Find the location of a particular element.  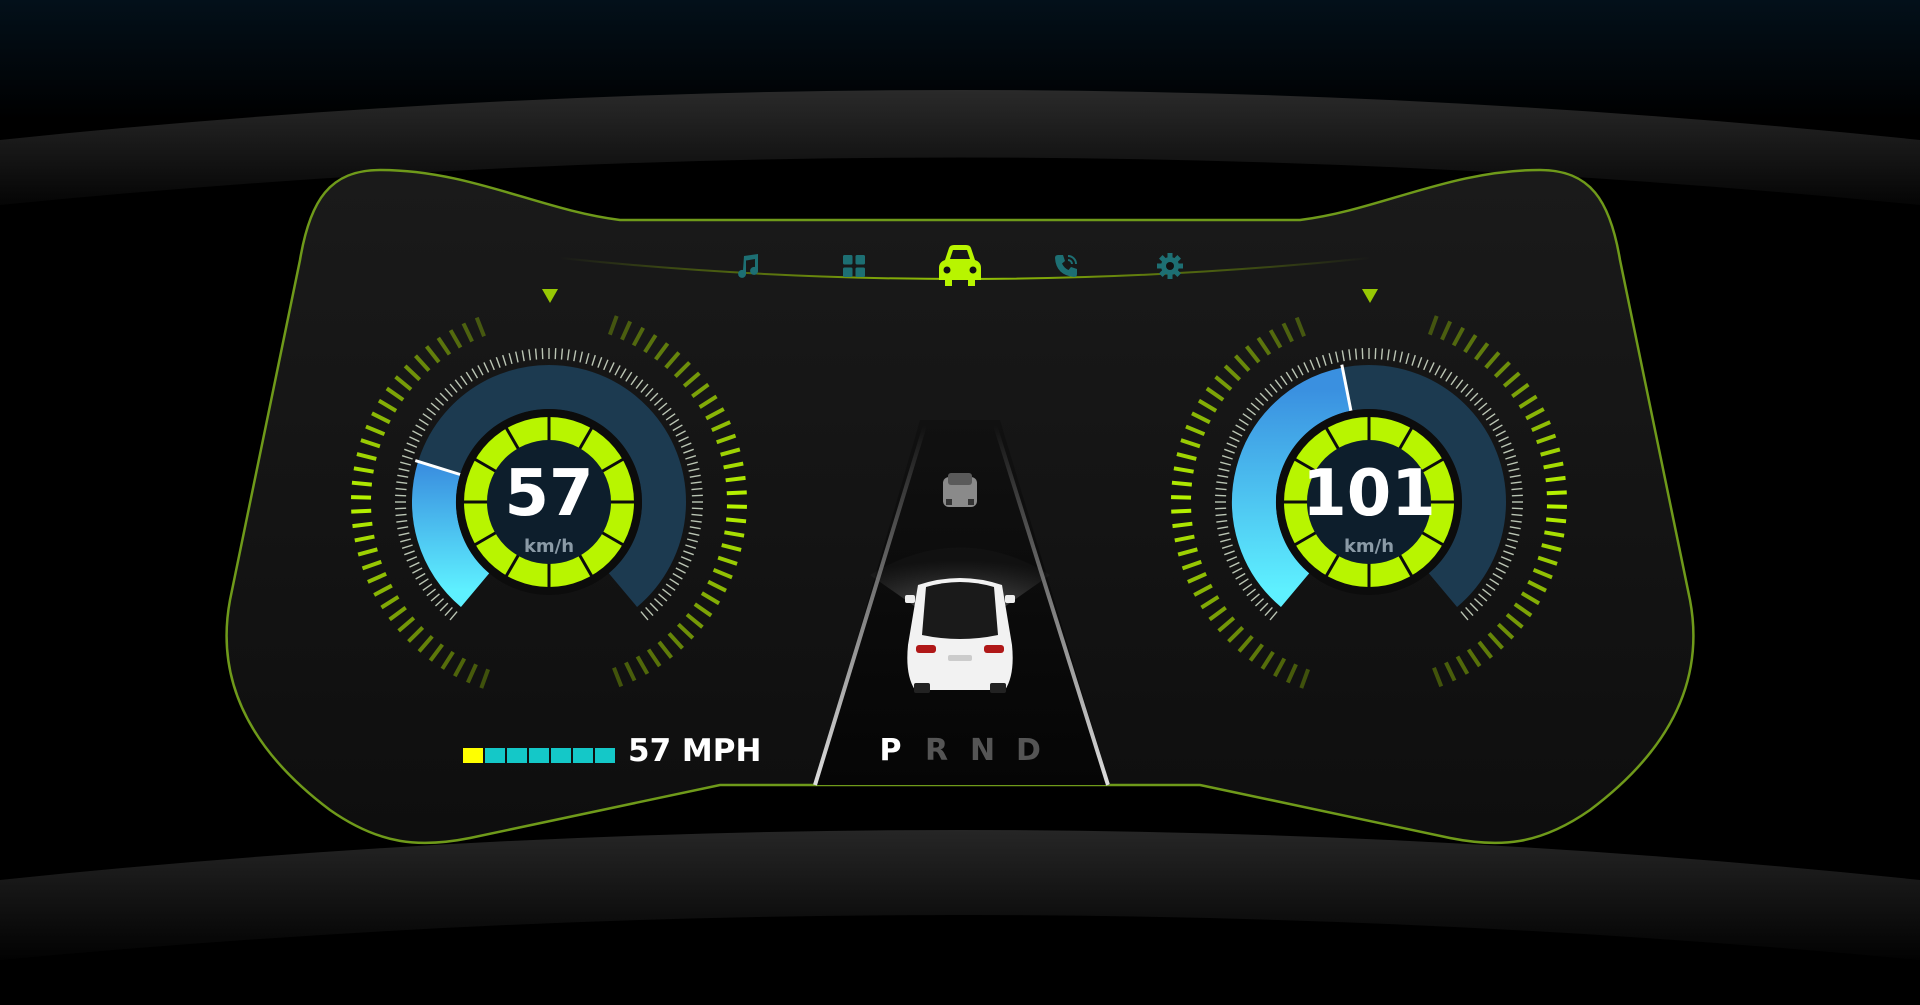

mph-bar is located at coordinates (539, 755).